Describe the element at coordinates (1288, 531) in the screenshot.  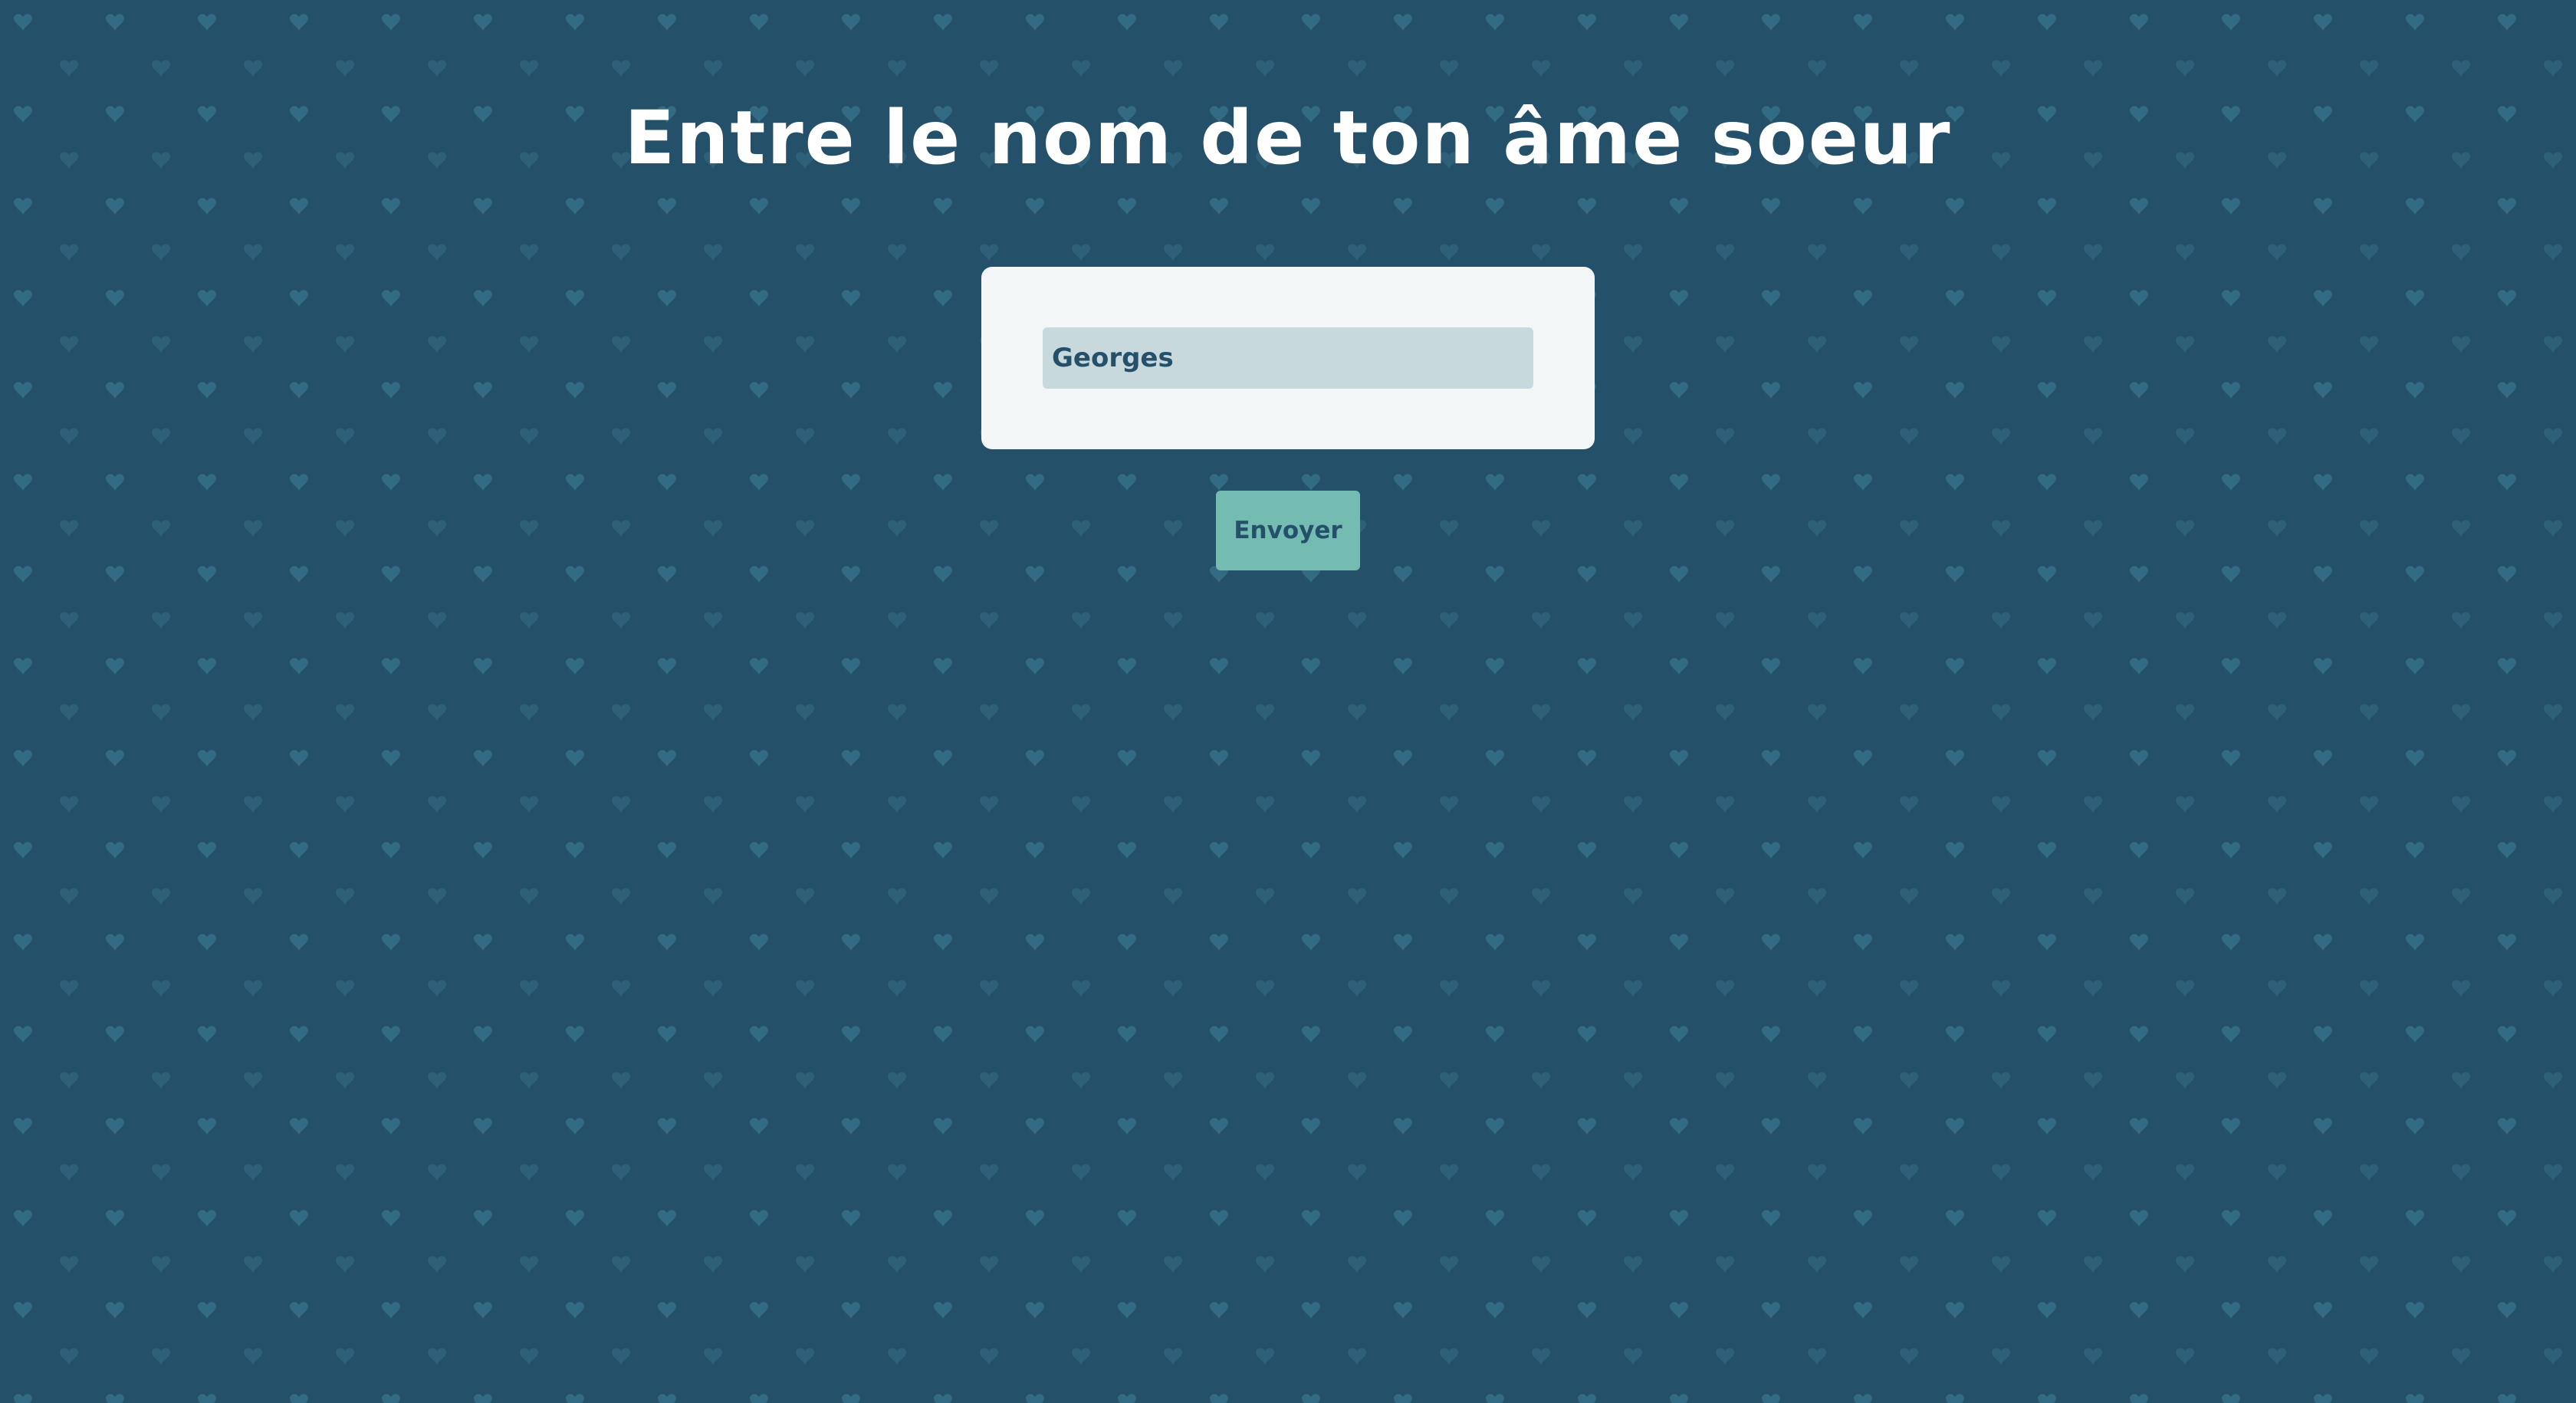
I see `send-button: Envoyer` at that location.